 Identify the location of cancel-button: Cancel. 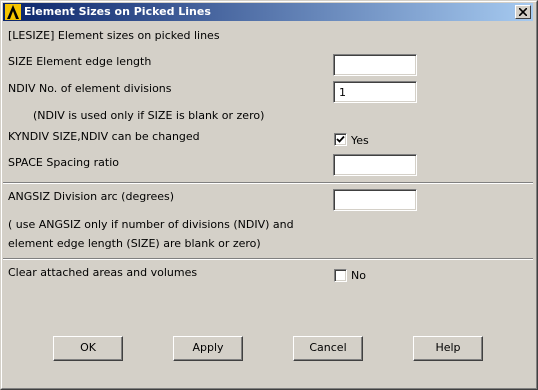
(328, 348).